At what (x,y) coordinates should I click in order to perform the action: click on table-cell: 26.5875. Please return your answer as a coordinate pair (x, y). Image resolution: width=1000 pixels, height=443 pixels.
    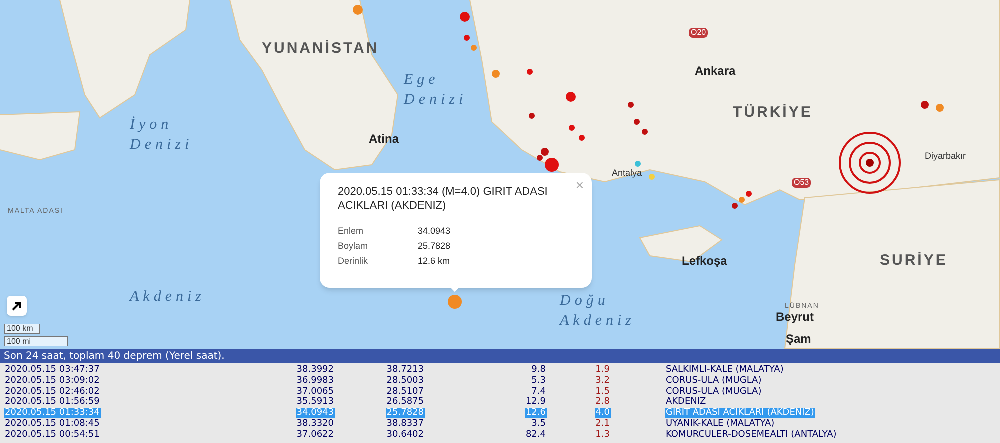
    Looking at the image, I should click on (405, 402).